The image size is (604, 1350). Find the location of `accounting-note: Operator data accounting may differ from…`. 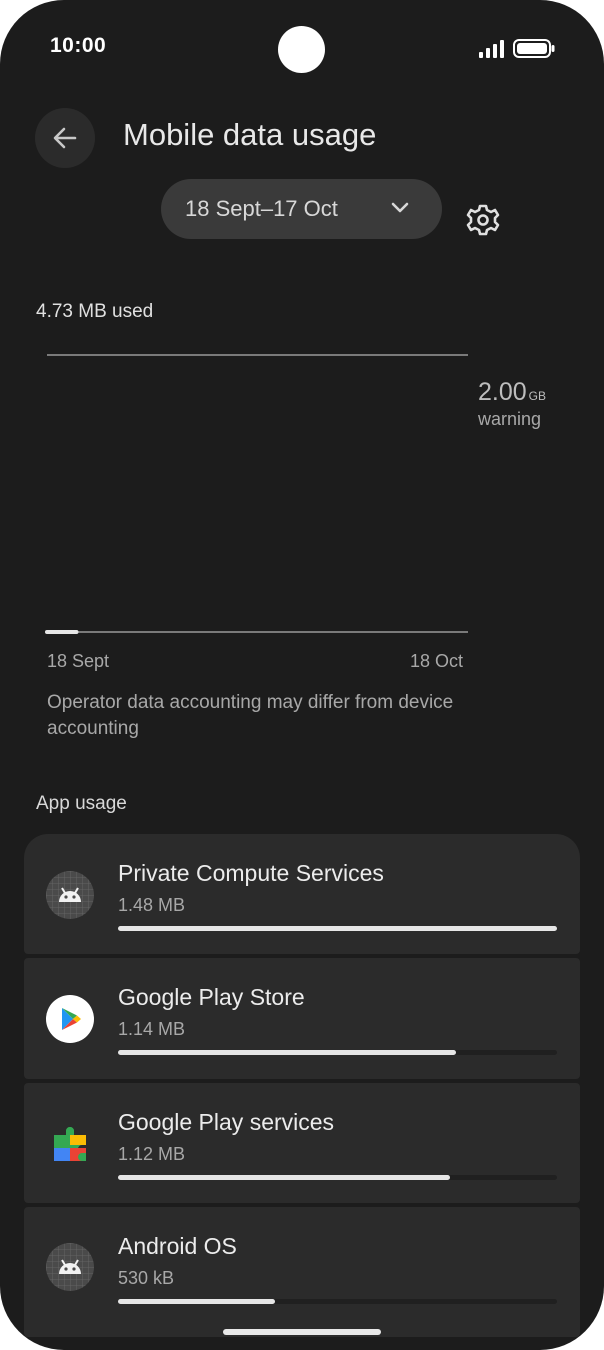

accounting-note: Operator data accounting may differ from… is located at coordinates (250, 715).